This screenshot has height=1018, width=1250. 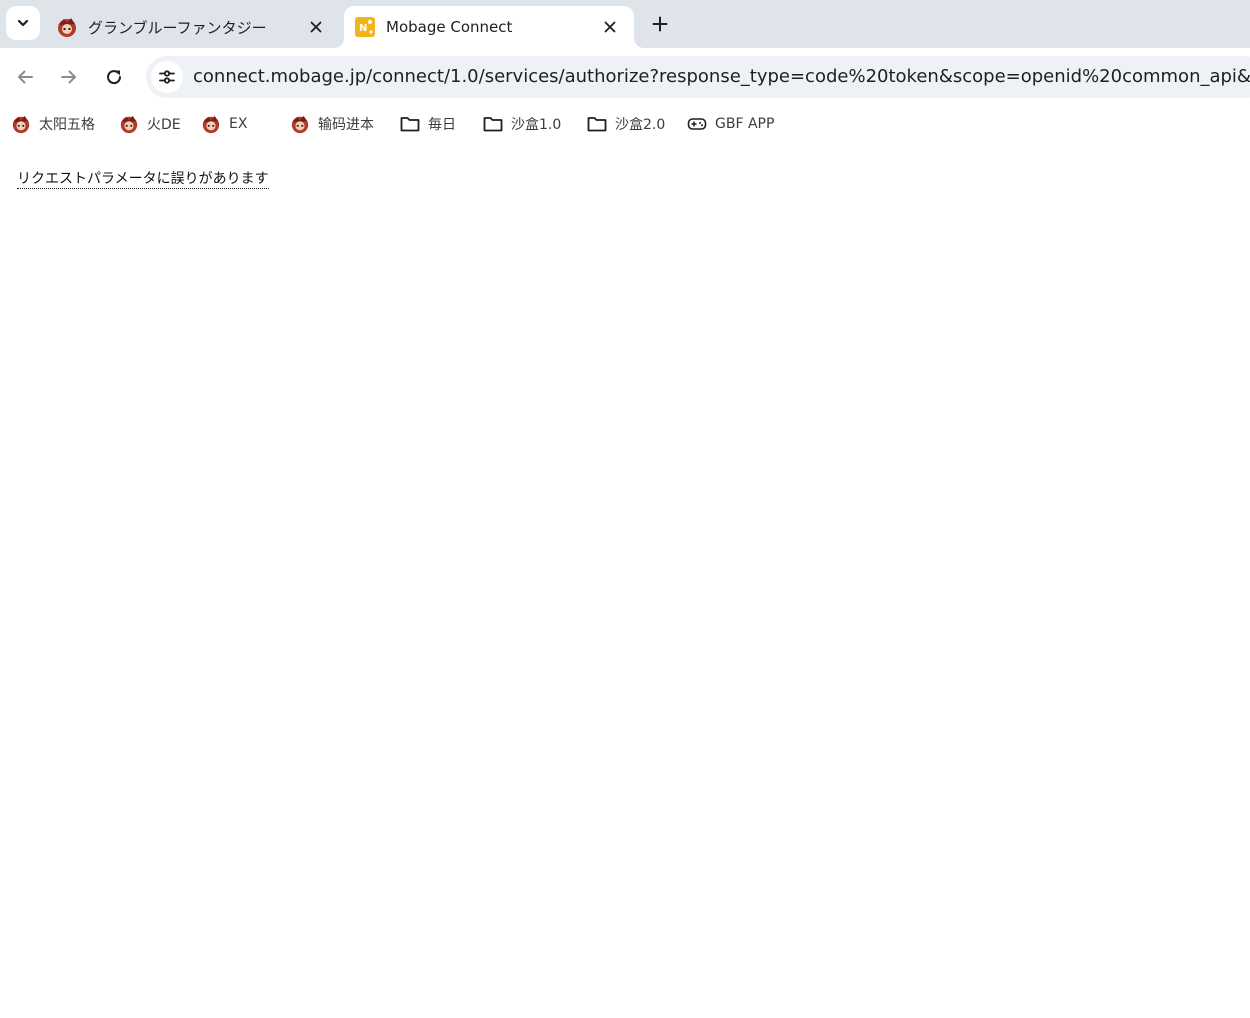 What do you see at coordinates (177, 27) in the screenshot?
I see `tab-title: グランブルーファンタジー` at bounding box center [177, 27].